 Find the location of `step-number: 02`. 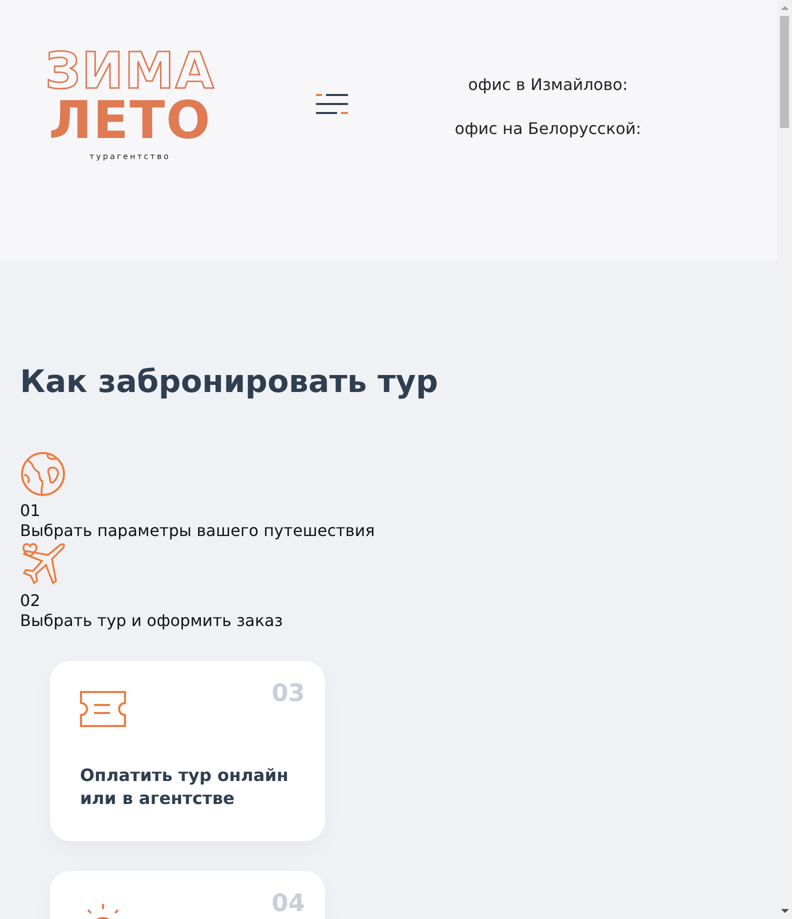

step-number: 02 is located at coordinates (30, 601).